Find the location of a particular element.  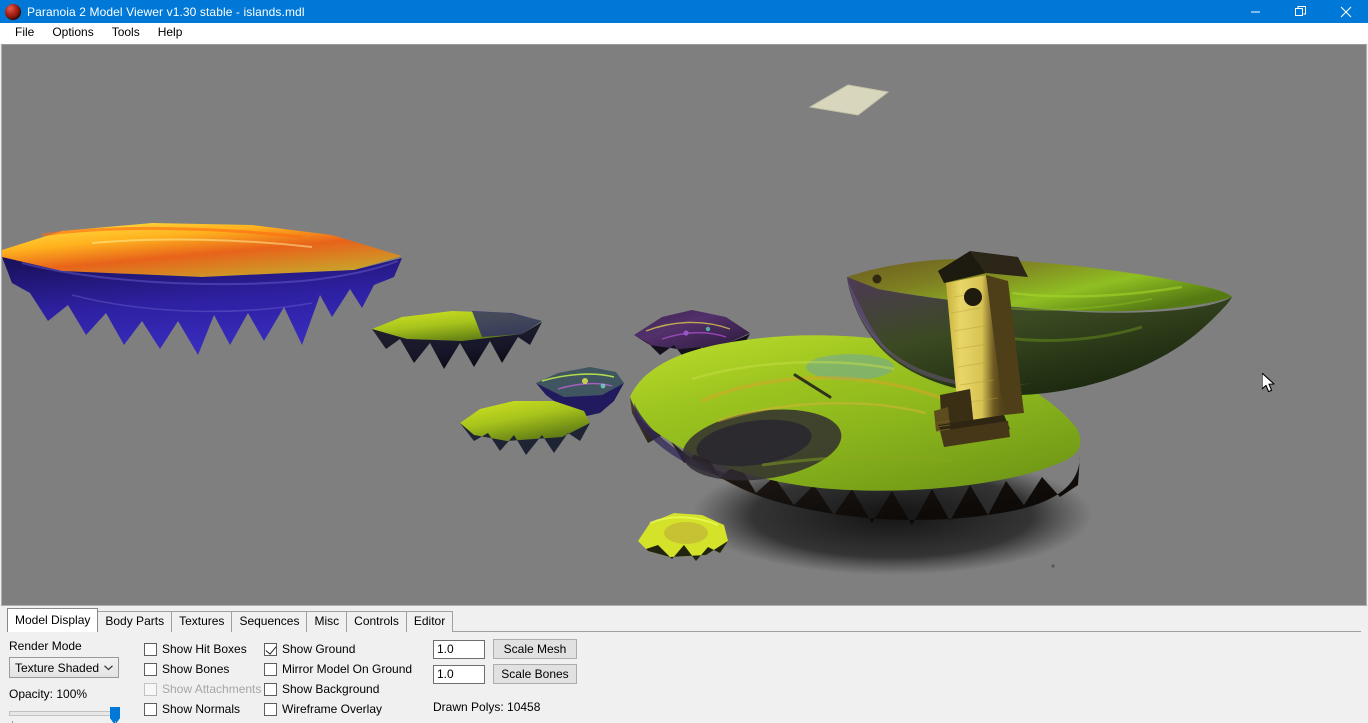

checkbox-label: Mirror Model On Ground is located at coordinates (347, 668).